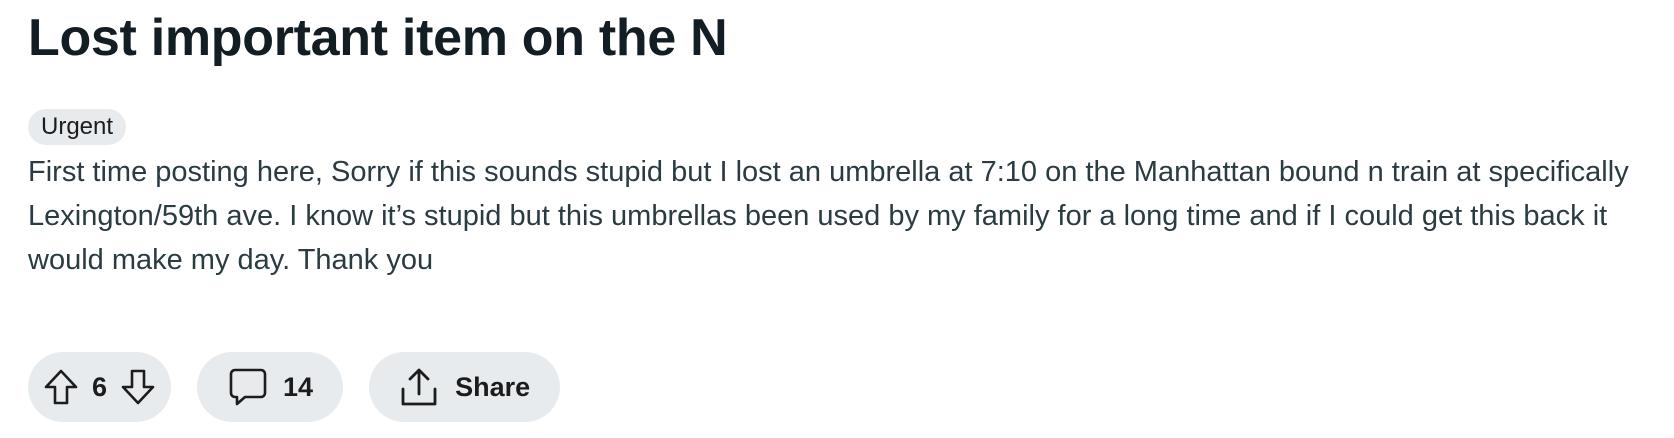 This screenshot has width=1674, height=438. I want to click on vote-score: 6, so click(100, 386).